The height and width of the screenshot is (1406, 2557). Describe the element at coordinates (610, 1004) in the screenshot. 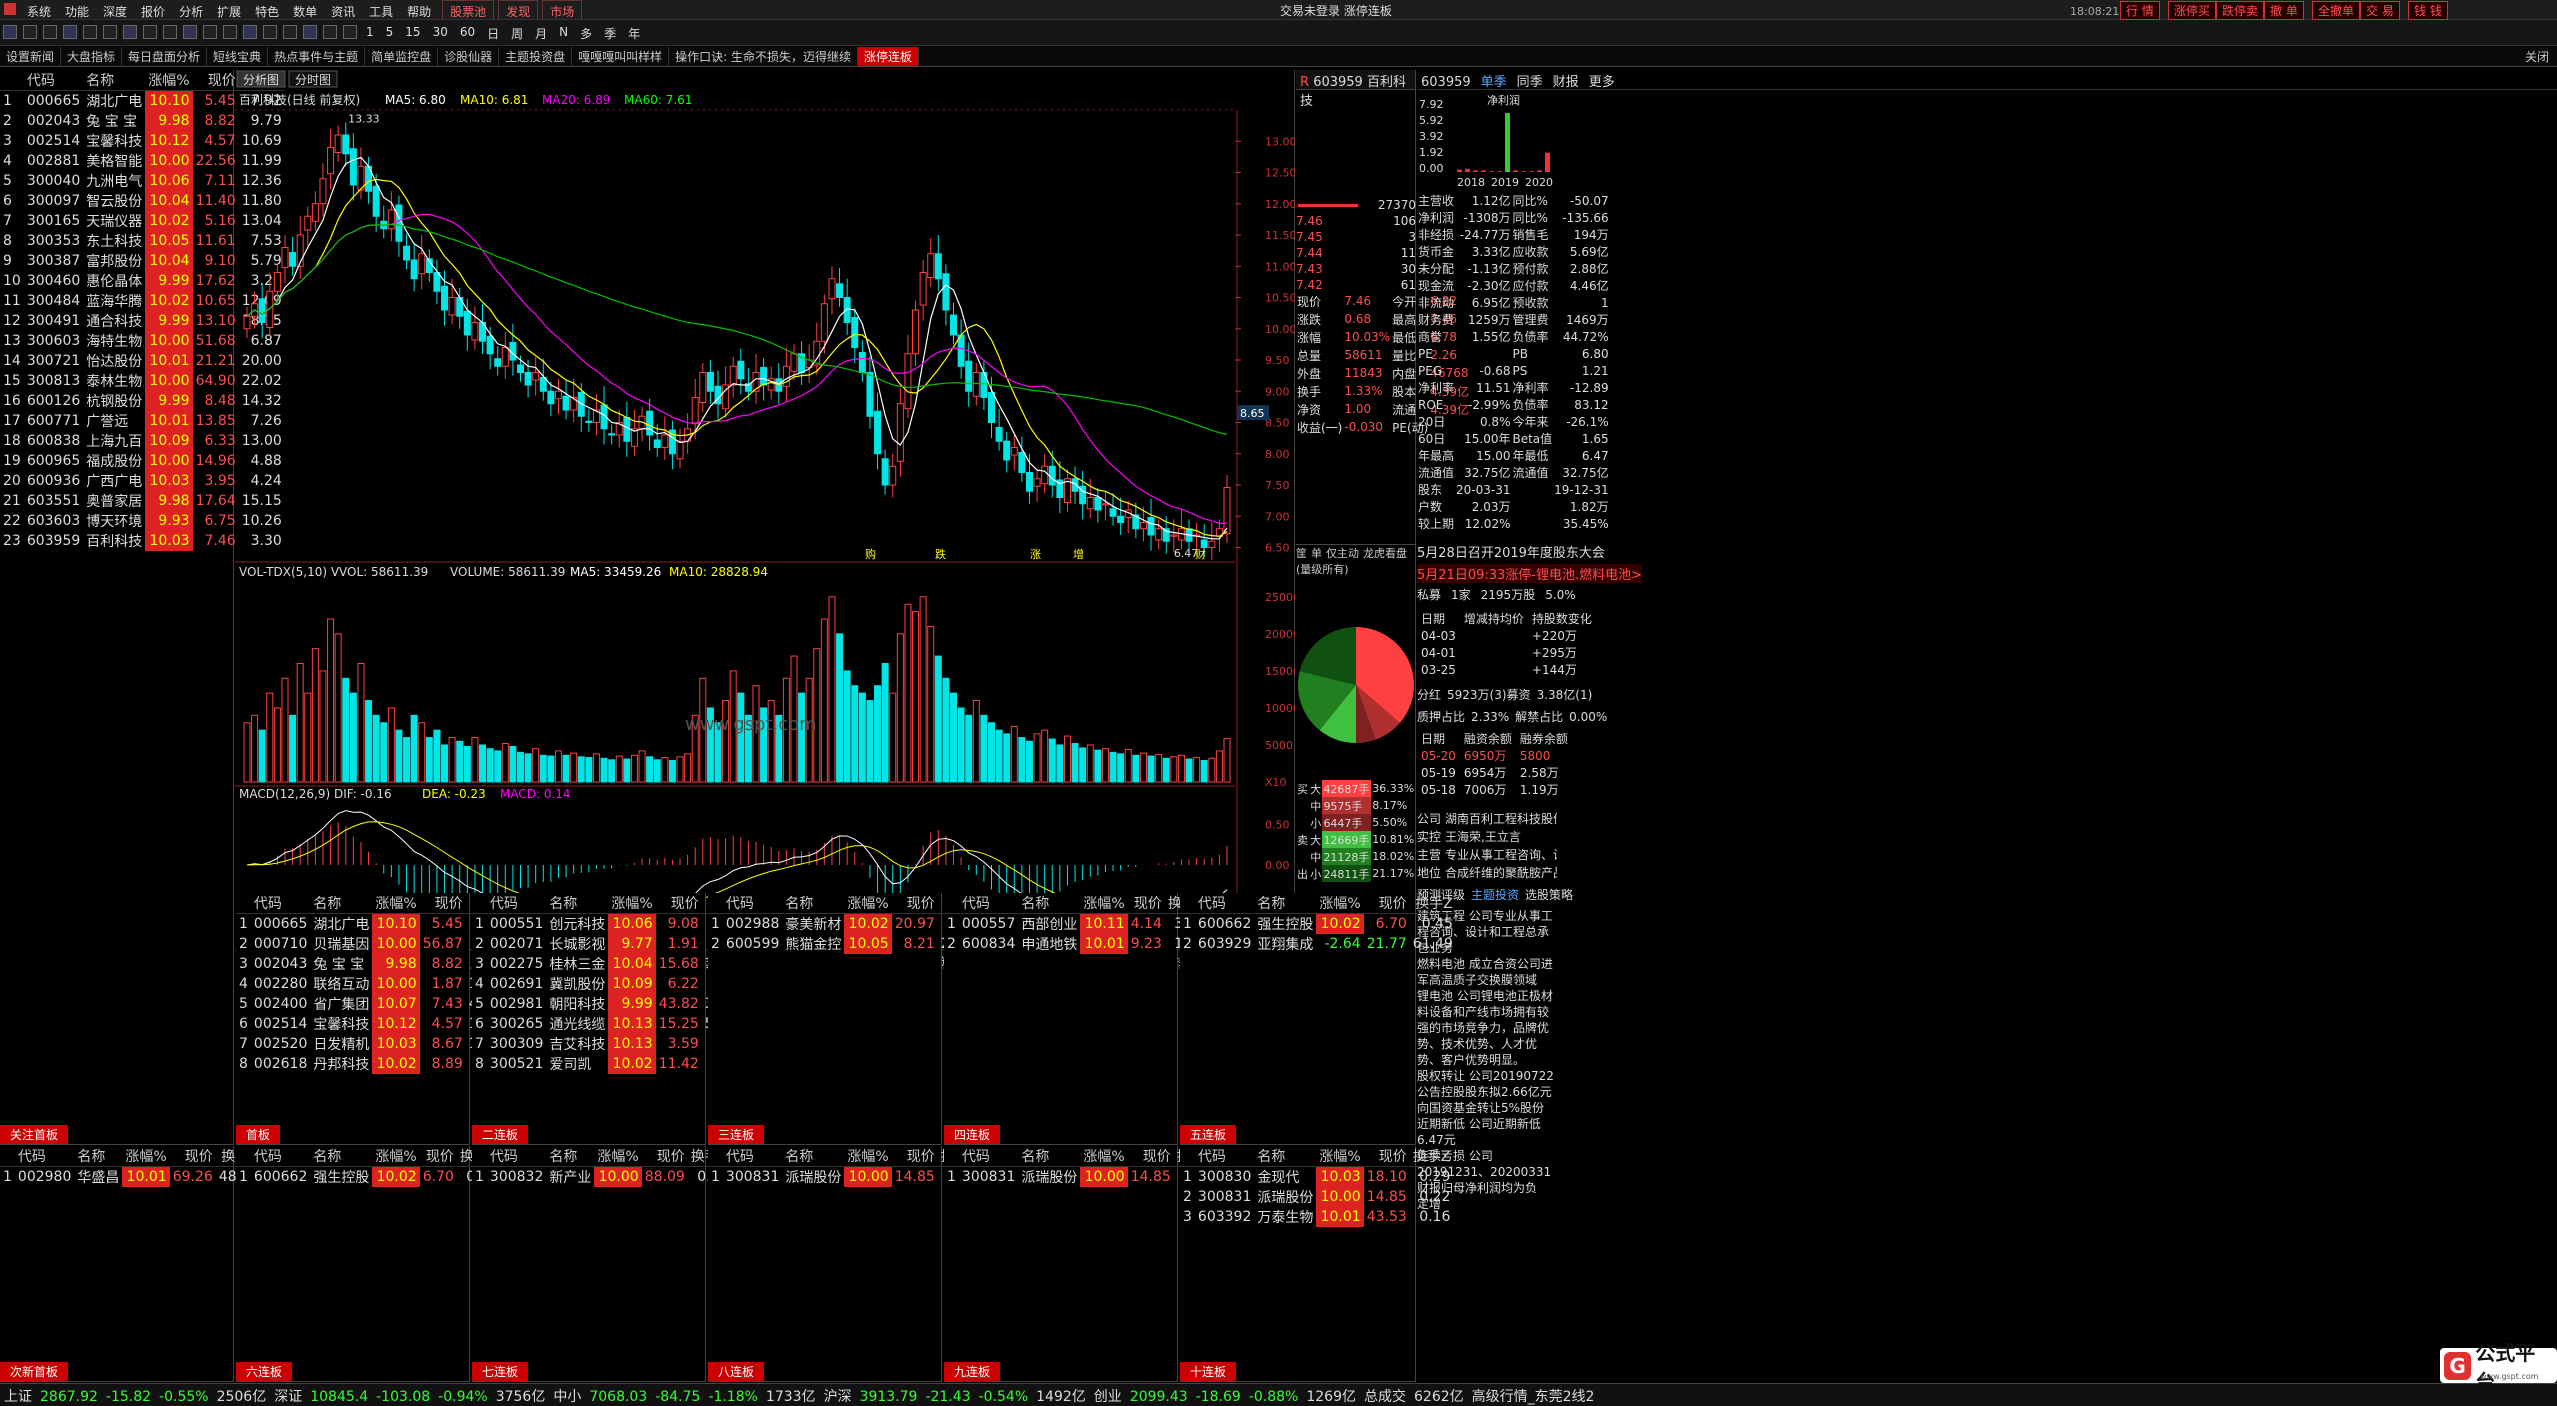

I see `table-row: 5002981朝阳科技9.9943.8238.67` at that location.